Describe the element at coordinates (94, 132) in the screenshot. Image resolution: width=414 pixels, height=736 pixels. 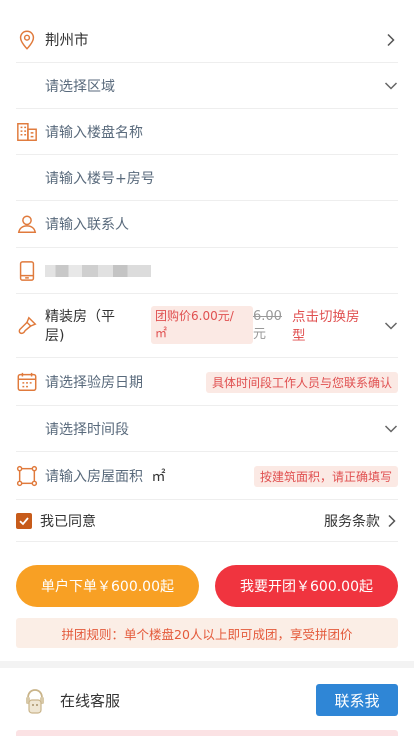
I see `building-placeholder: 请输入楼盘名称` at that location.